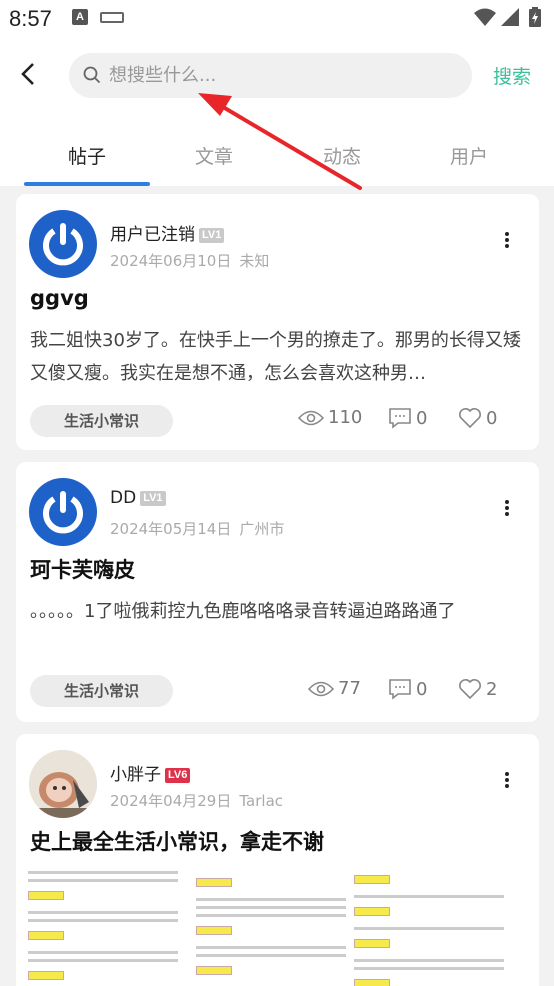  I want to click on post-meta: 2024年05月14日 广州市, so click(197, 528).